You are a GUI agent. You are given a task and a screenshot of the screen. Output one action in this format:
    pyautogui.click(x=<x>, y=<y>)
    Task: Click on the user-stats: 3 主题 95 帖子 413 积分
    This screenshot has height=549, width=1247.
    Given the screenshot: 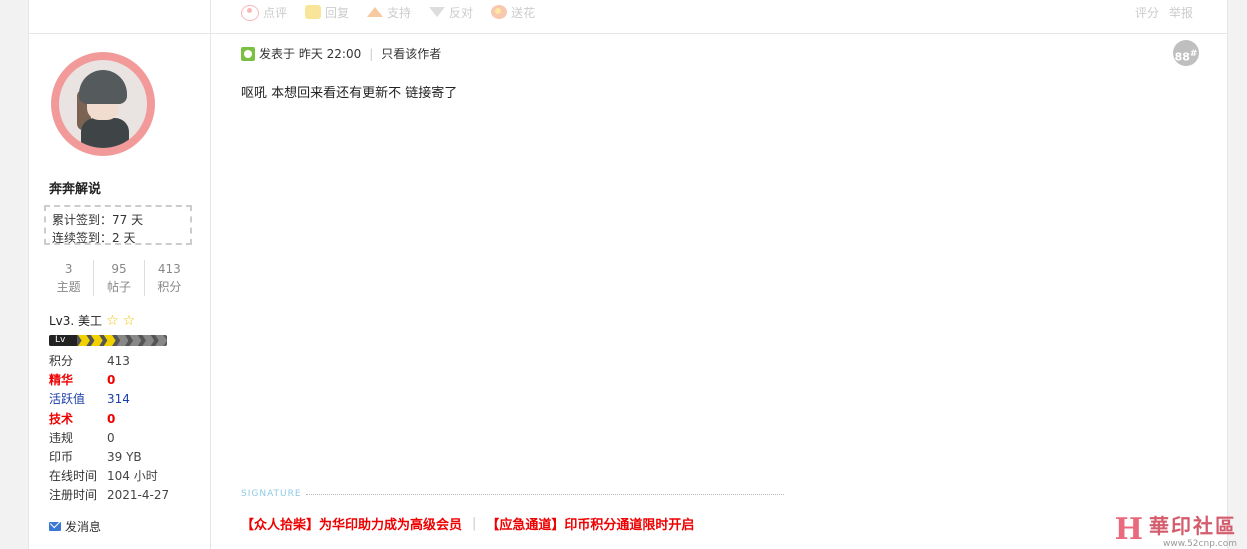 What is the action you would take?
    pyautogui.click(x=119, y=278)
    